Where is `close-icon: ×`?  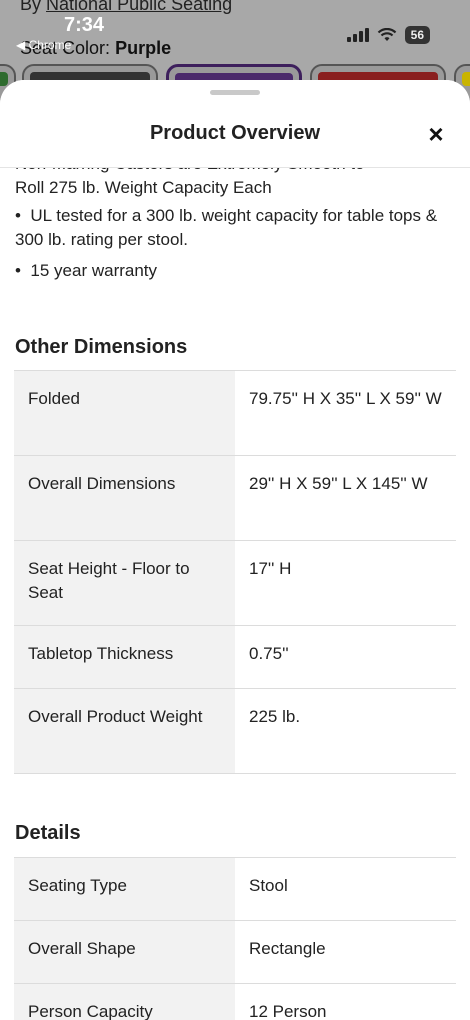
close-icon: × is located at coordinates (436, 134).